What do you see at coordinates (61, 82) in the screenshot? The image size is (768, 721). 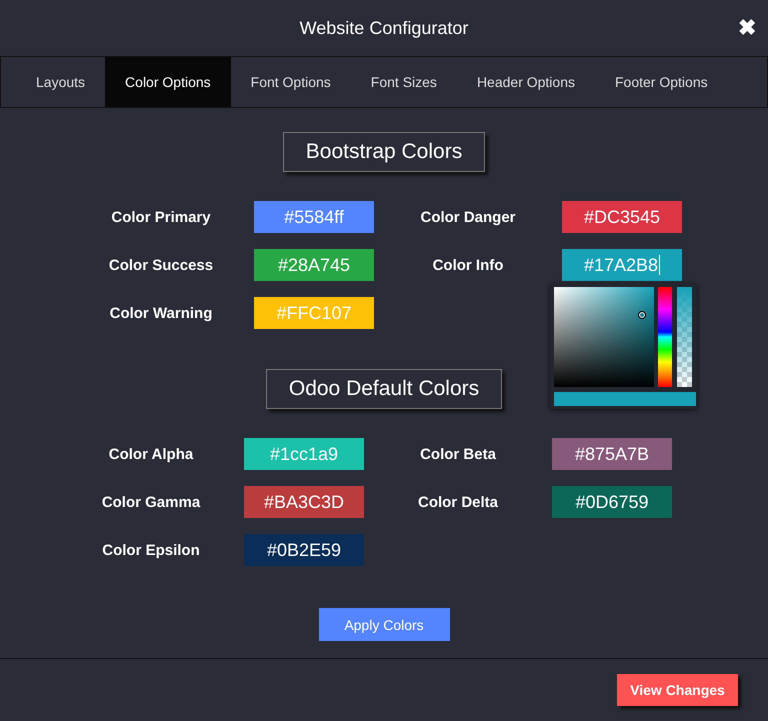 I see `tab: Layouts` at bounding box center [61, 82].